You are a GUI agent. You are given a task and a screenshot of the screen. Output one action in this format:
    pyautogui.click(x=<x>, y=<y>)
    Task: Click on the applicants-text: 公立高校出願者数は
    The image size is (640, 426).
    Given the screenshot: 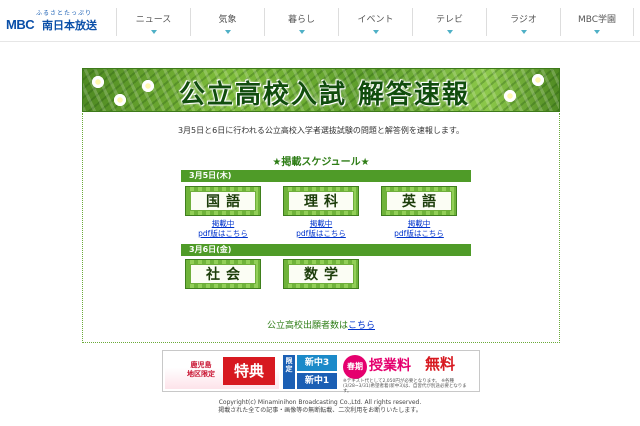 What is the action you would take?
    pyautogui.click(x=307, y=326)
    